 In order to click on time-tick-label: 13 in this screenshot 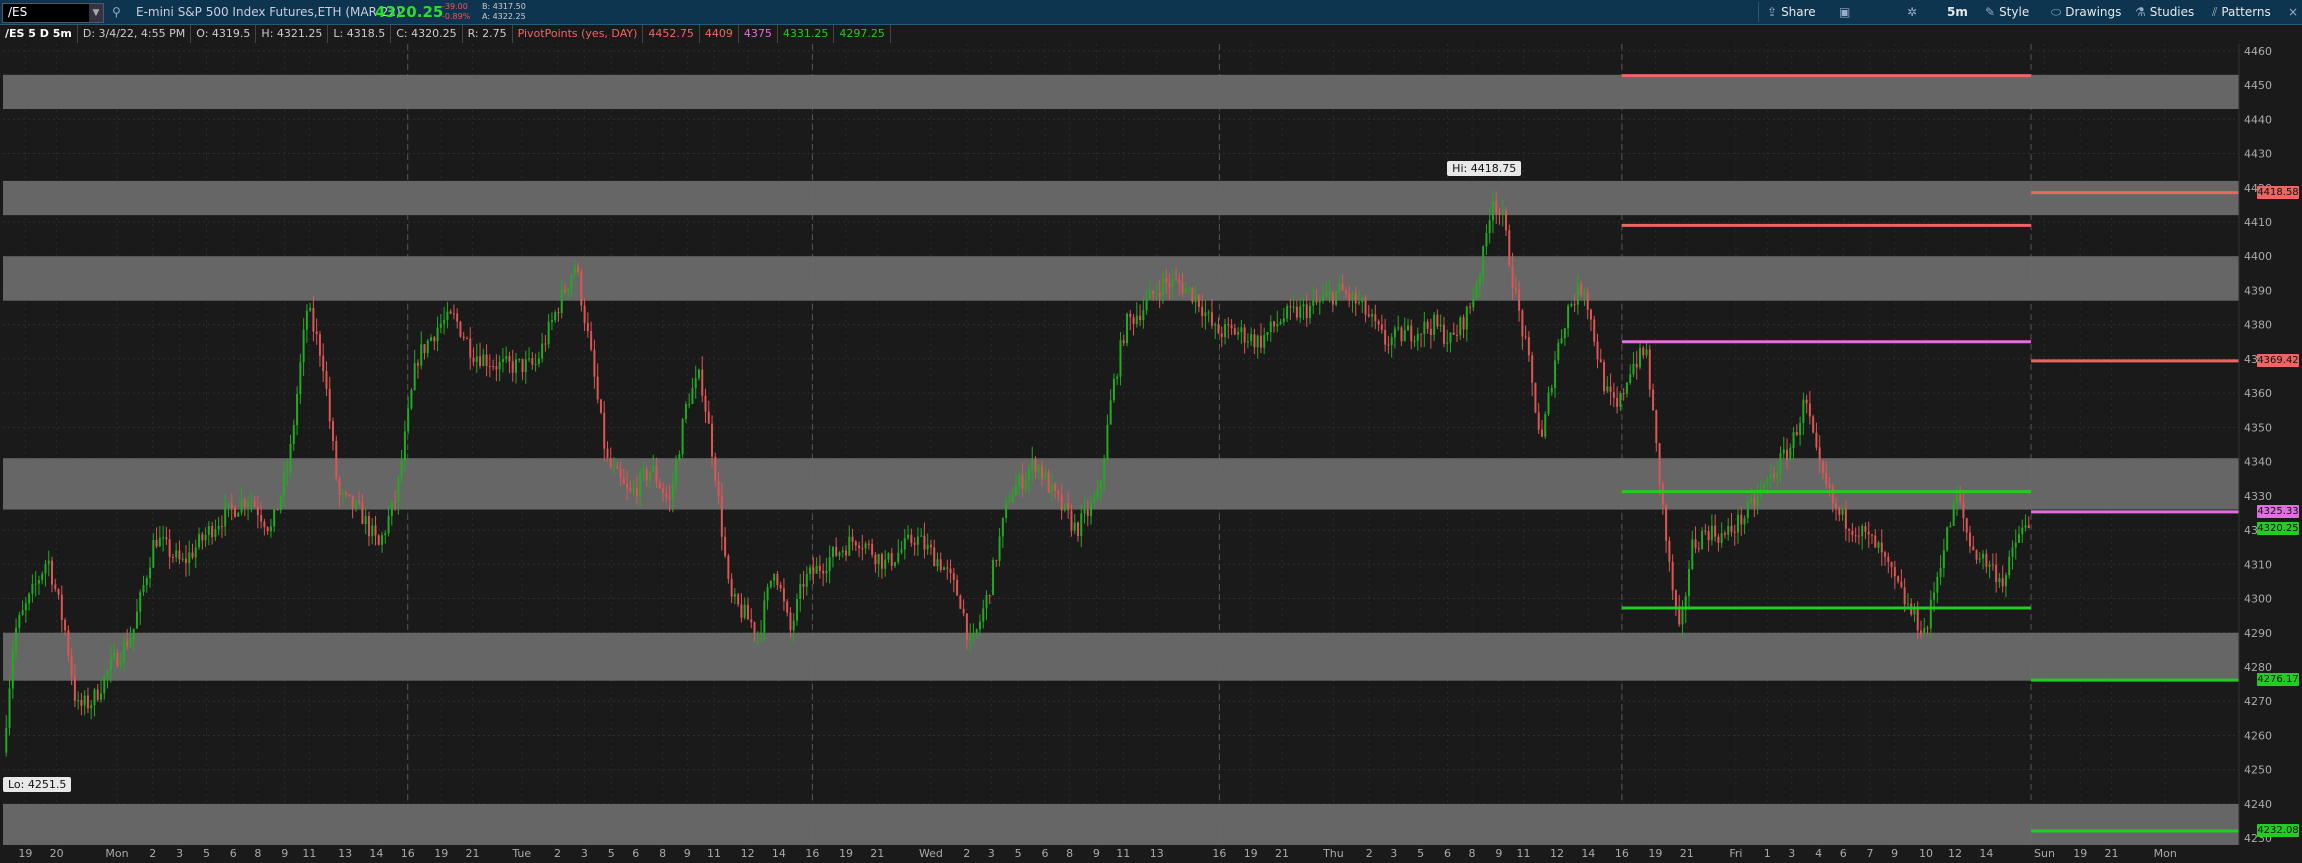, I will do `click(345, 853)`.